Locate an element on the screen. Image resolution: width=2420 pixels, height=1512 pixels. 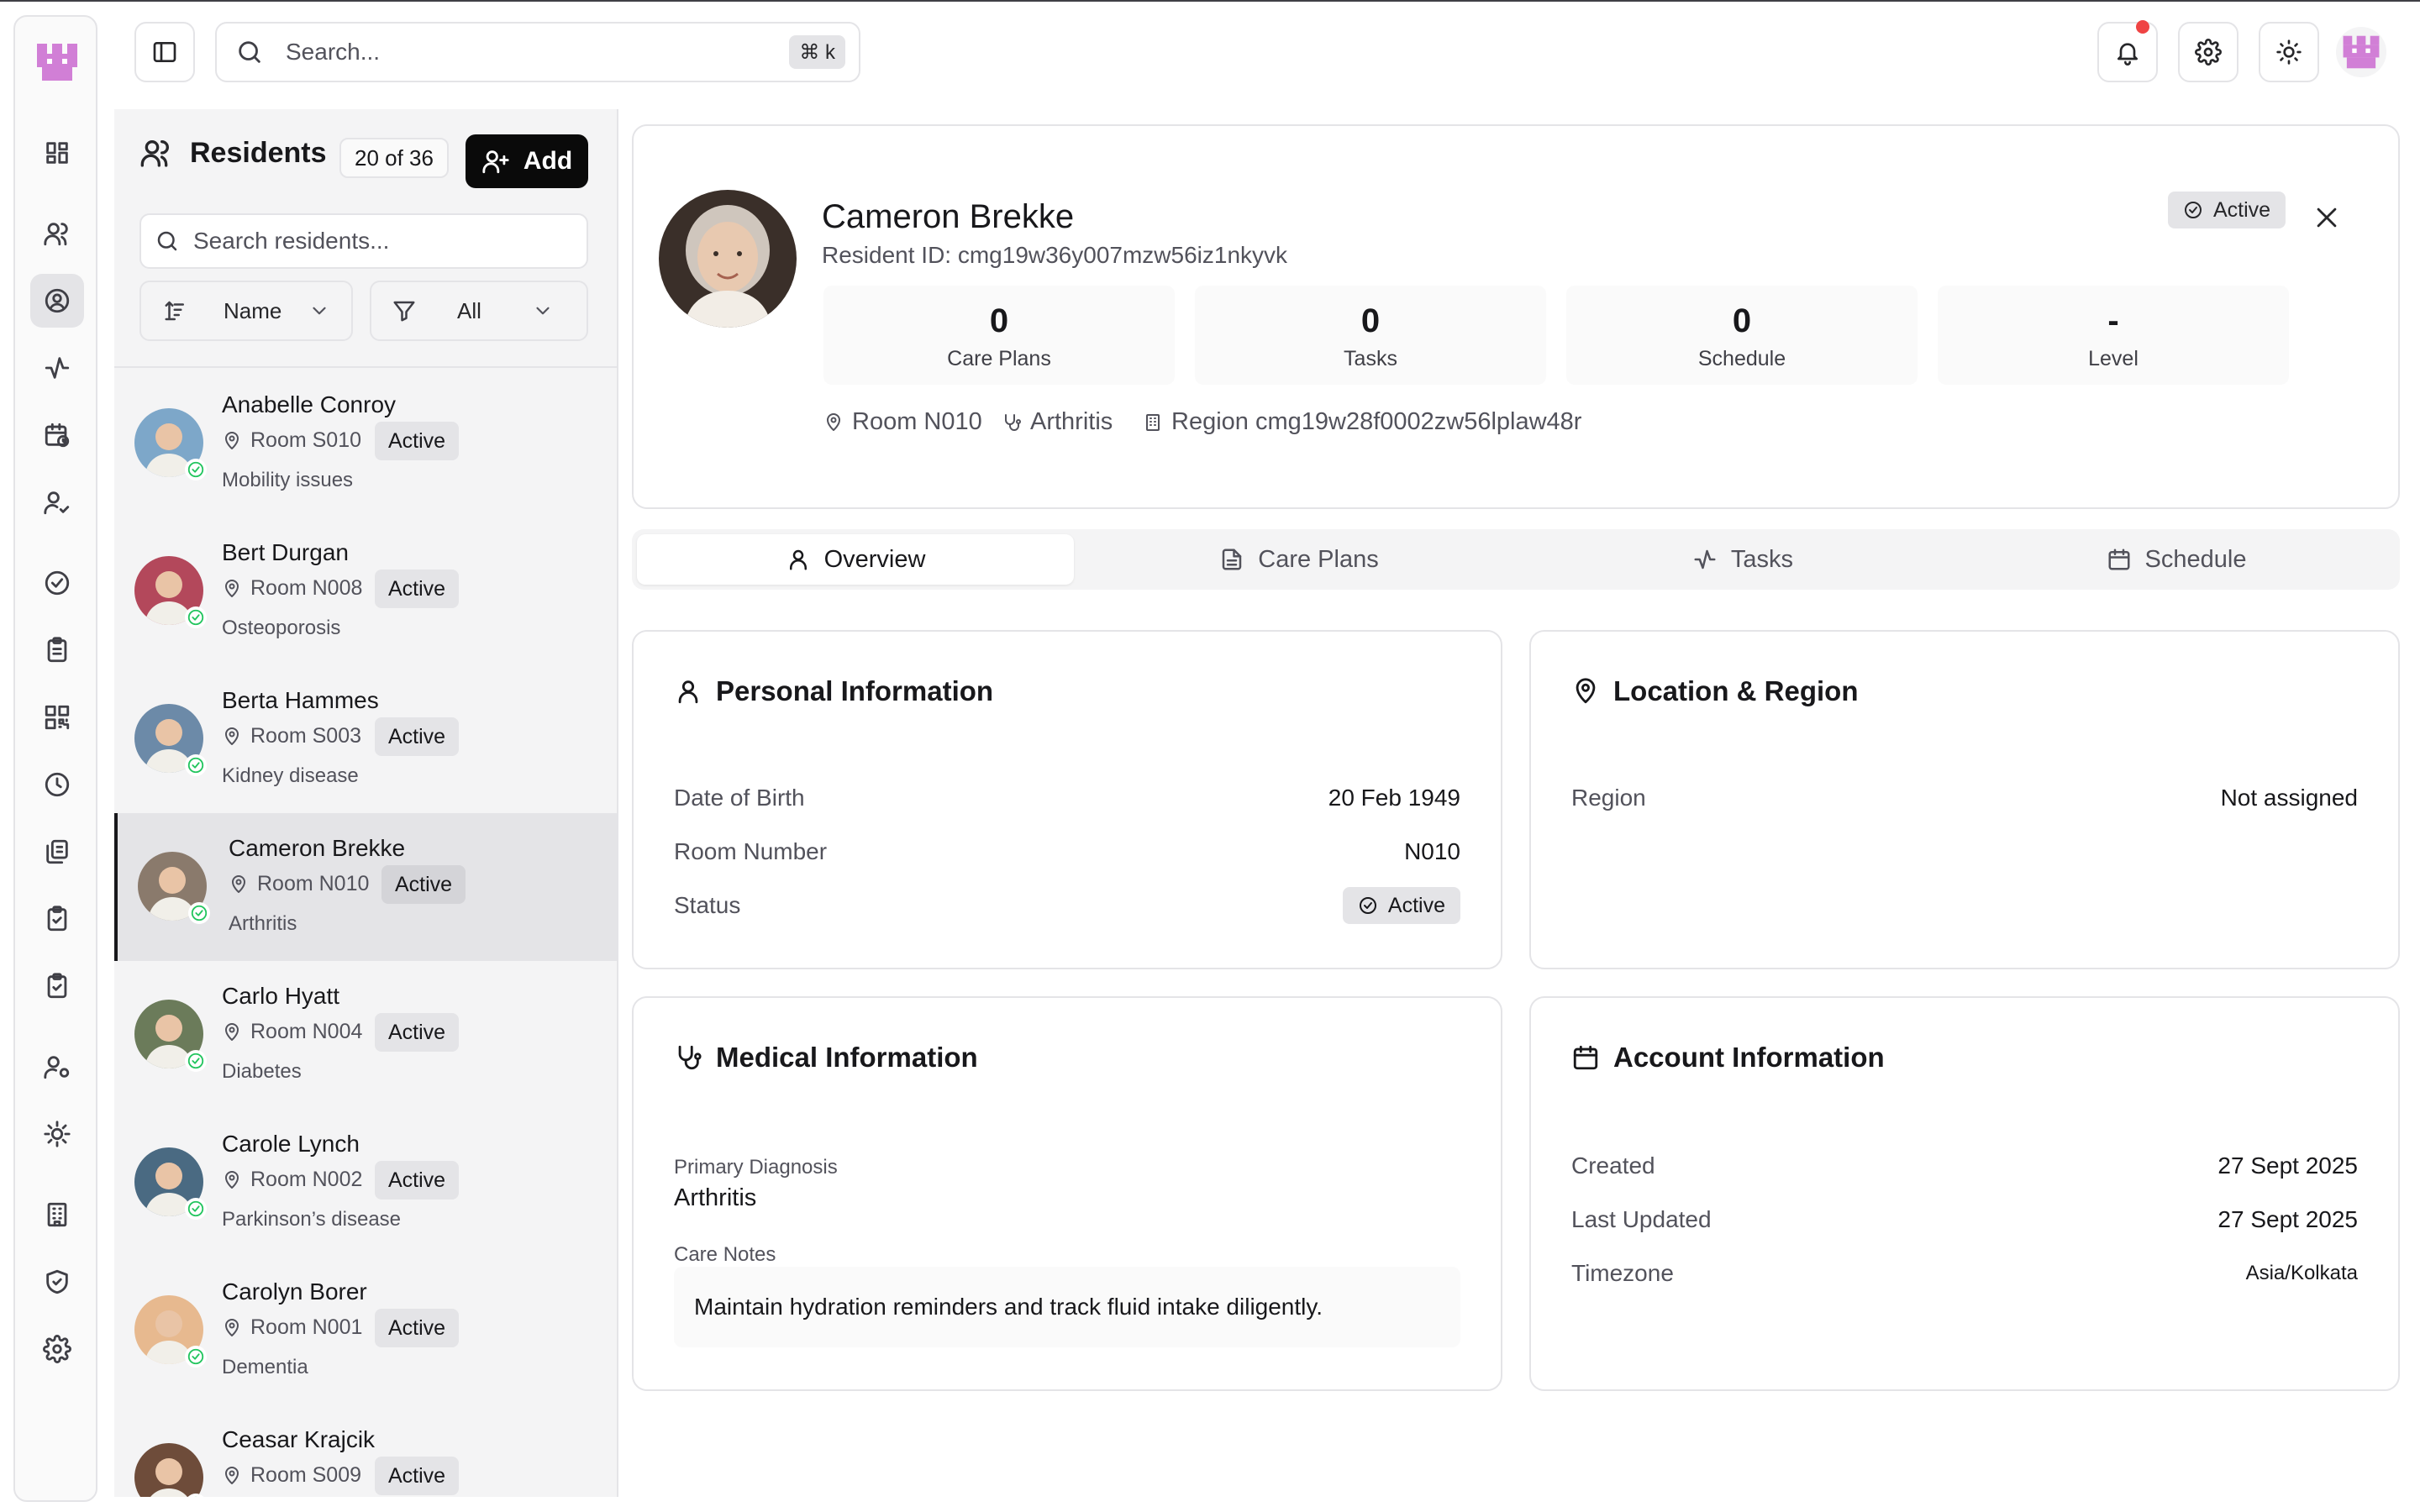
chevron-down-icon is located at coordinates (543, 311).